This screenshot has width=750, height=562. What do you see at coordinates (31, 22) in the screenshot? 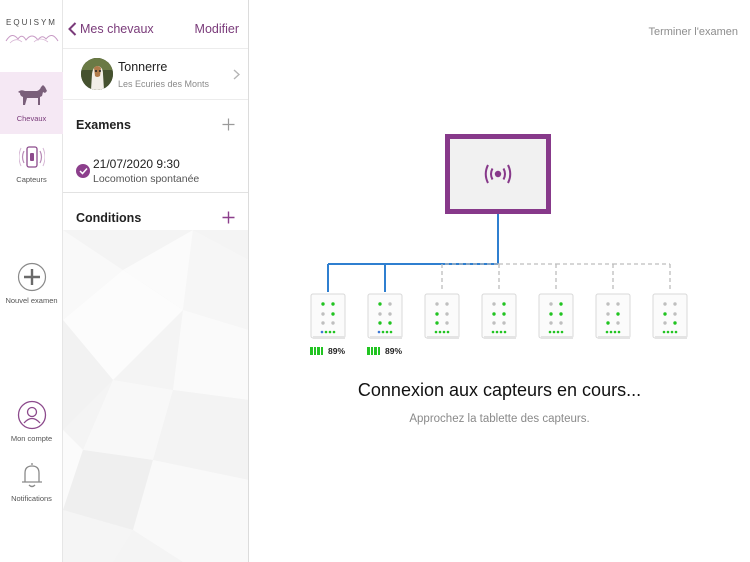
I see `logo-text: EQUISYM` at bounding box center [31, 22].